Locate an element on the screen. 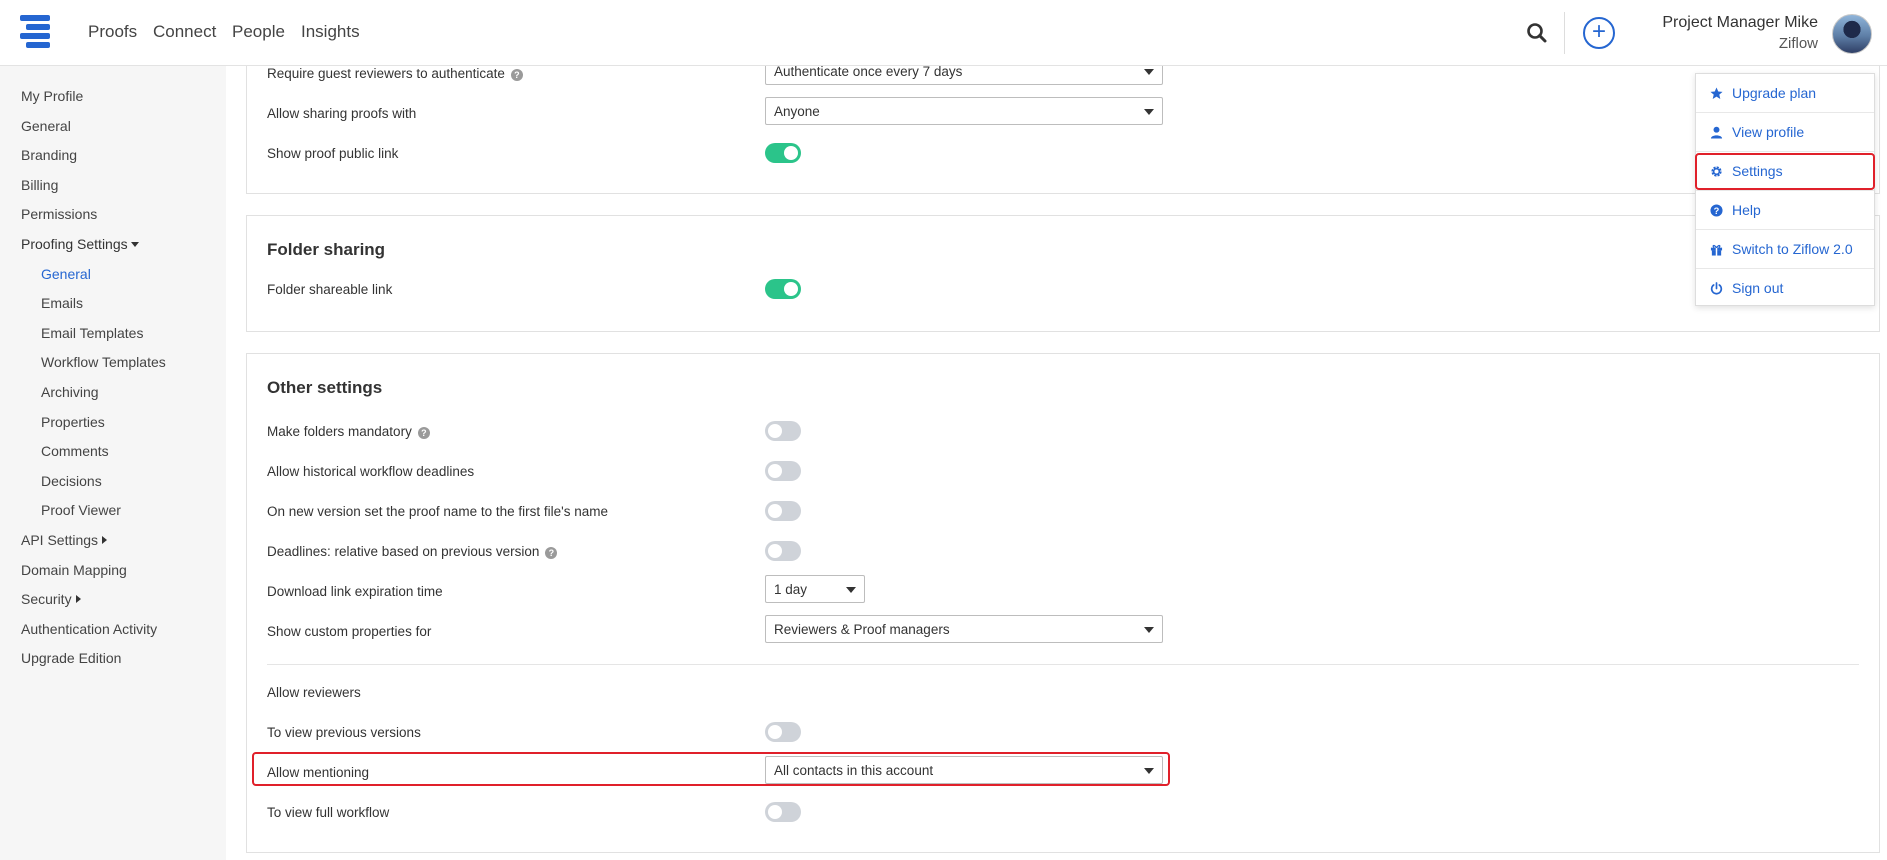 Image resolution: width=1887 pixels, height=860 pixels. sidebar-item-branding: Branding is located at coordinates (49, 155).